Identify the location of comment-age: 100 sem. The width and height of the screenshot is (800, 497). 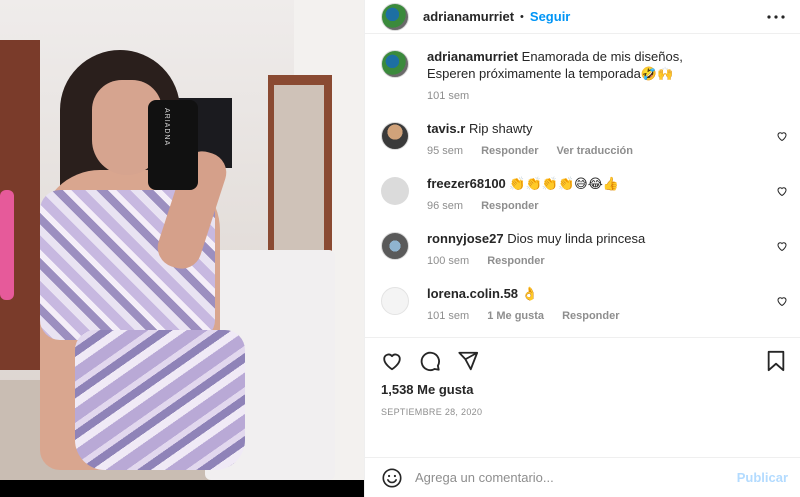
(448, 261).